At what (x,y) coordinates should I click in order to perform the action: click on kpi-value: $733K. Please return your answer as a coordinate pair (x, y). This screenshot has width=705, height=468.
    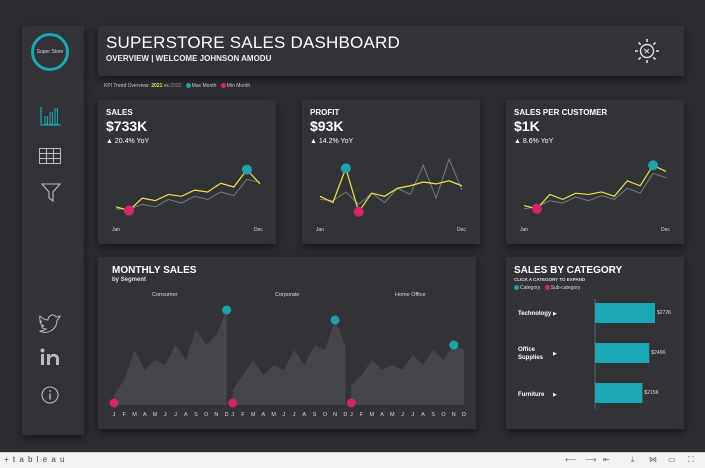
    Looking at the image, I should click on (127, 126).